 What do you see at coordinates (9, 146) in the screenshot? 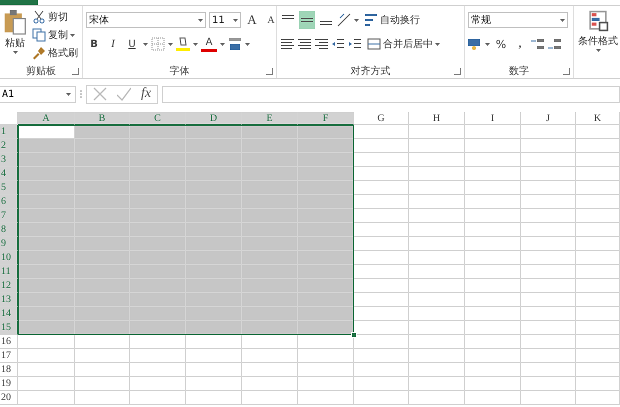
I see `row-header: 2` at bounding box center [9, 146].